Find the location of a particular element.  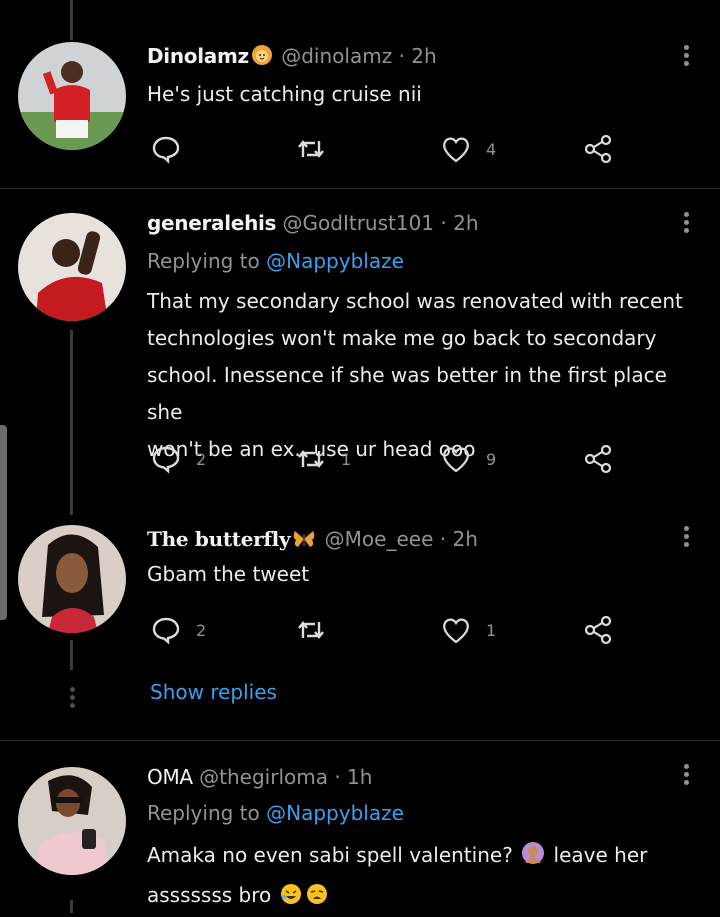

action-bar: 2 1 9 is located at coordinates (390, 459).